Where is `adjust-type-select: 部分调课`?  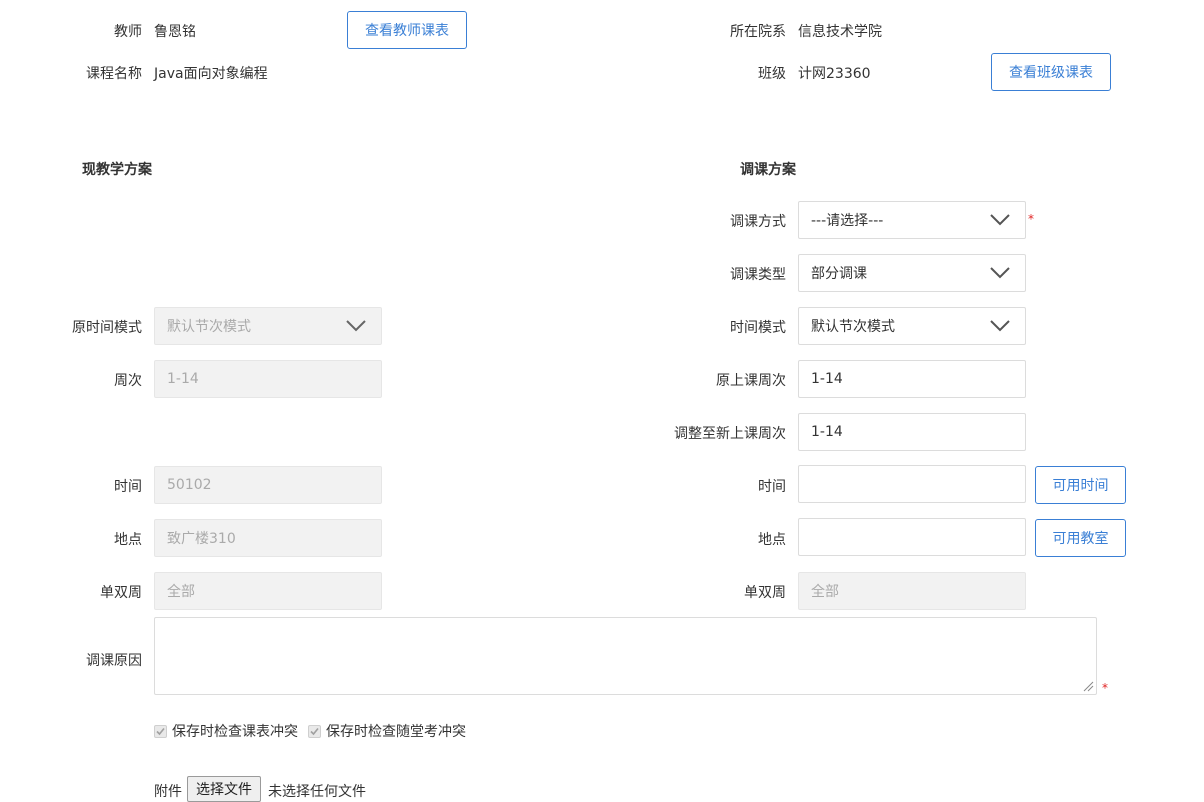 adjust-type-select: 部分调课 is located at coordinates (912, 273).